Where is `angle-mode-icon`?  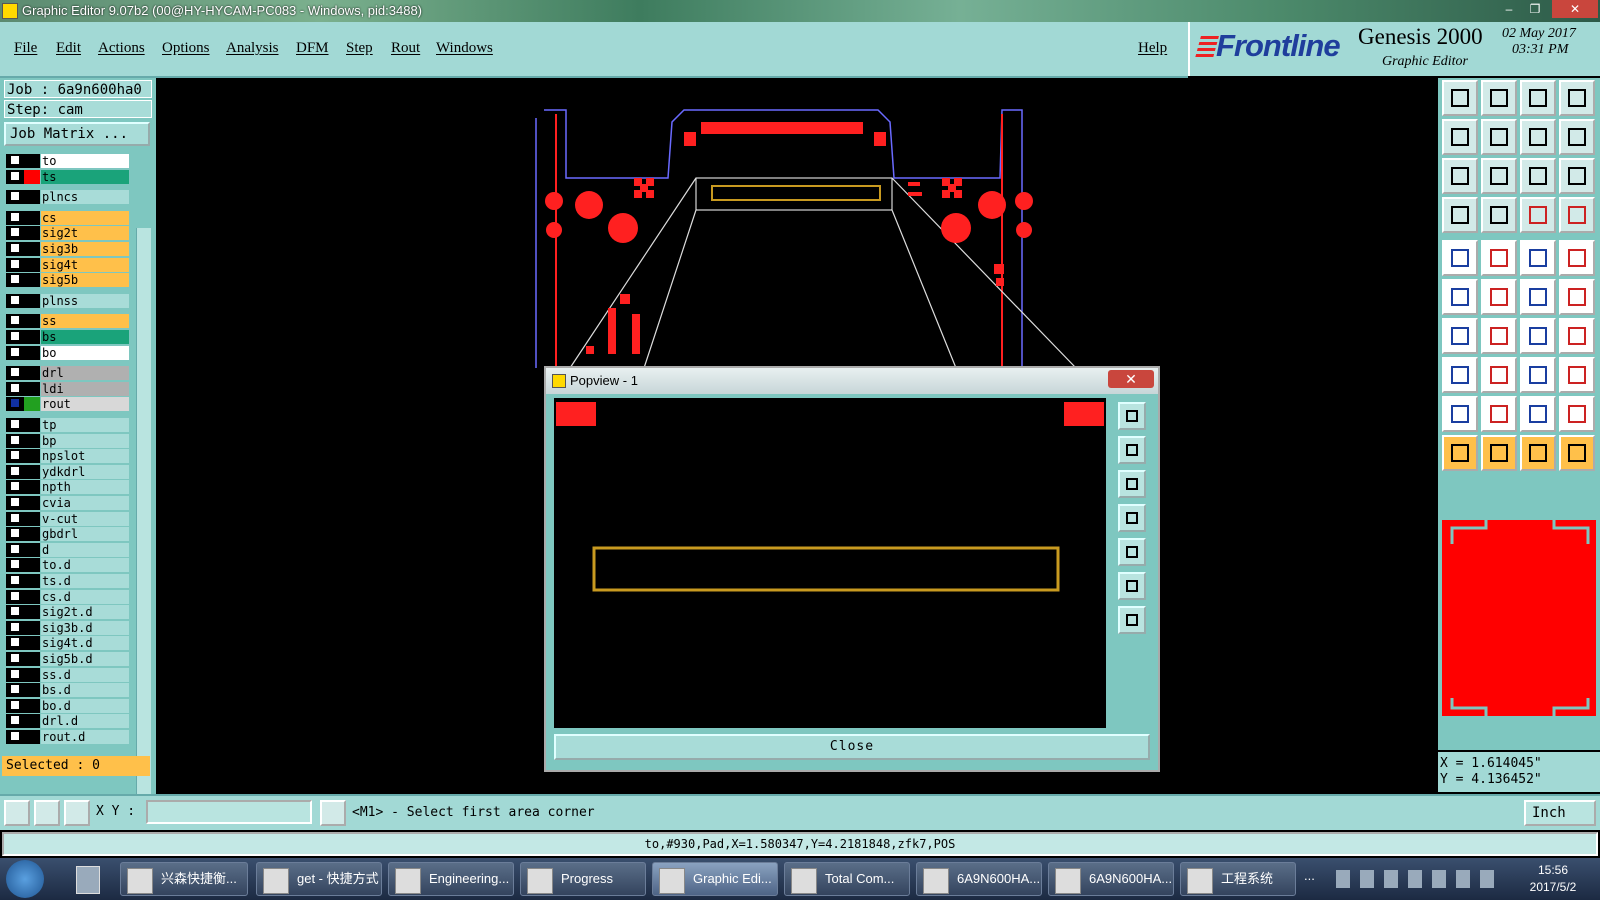
angle-mode-icon is located at coordinates (47, 813).